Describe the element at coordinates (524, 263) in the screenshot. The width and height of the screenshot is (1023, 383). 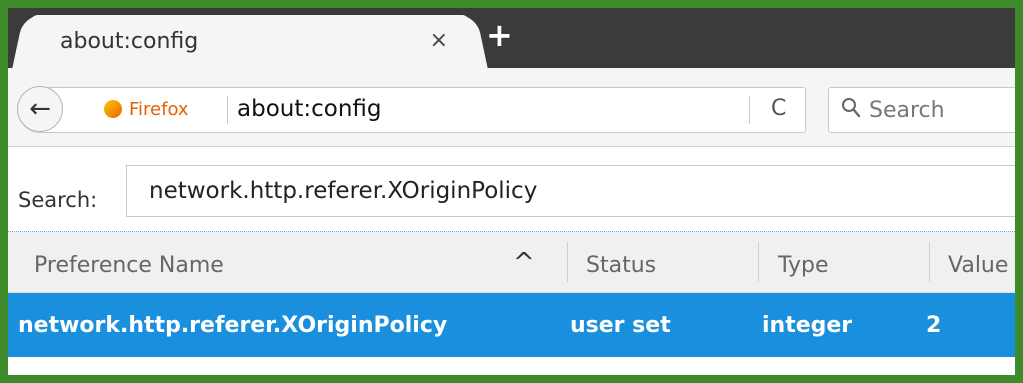
I see `sort-ascending-icon: ^` at that location.